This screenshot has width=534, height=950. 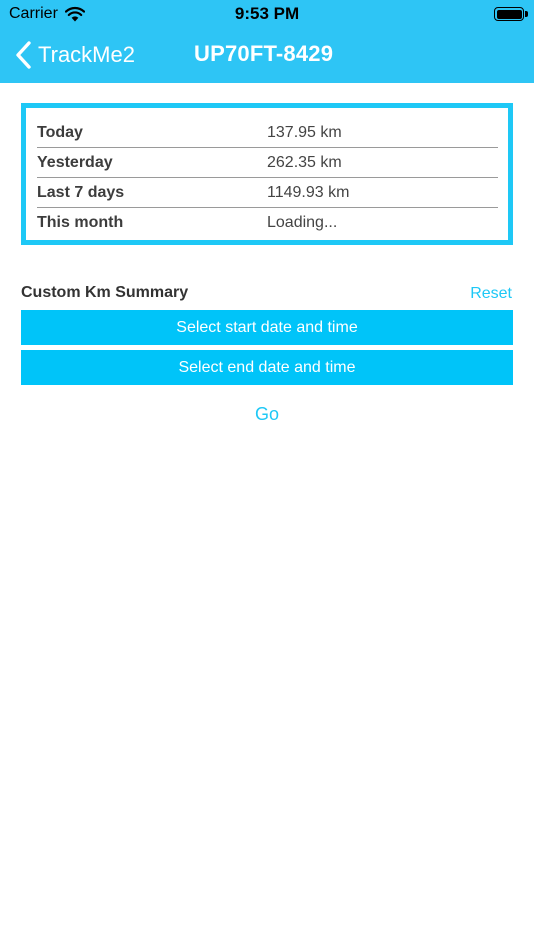 What do you see at coordinates (23, 55) in the screenshot?
I see `chevron-left-icon` at bounding box center [23, 55].